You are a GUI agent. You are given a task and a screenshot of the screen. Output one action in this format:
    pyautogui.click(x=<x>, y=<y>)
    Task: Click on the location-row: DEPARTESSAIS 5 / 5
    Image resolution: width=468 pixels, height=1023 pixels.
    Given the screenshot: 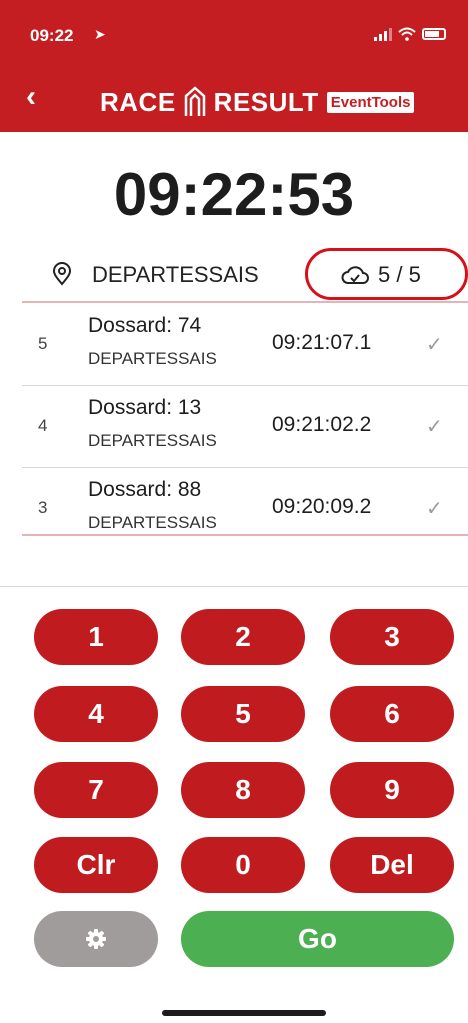 What is the action you would take?
    pyautogui.click(x=234, y=274)
    